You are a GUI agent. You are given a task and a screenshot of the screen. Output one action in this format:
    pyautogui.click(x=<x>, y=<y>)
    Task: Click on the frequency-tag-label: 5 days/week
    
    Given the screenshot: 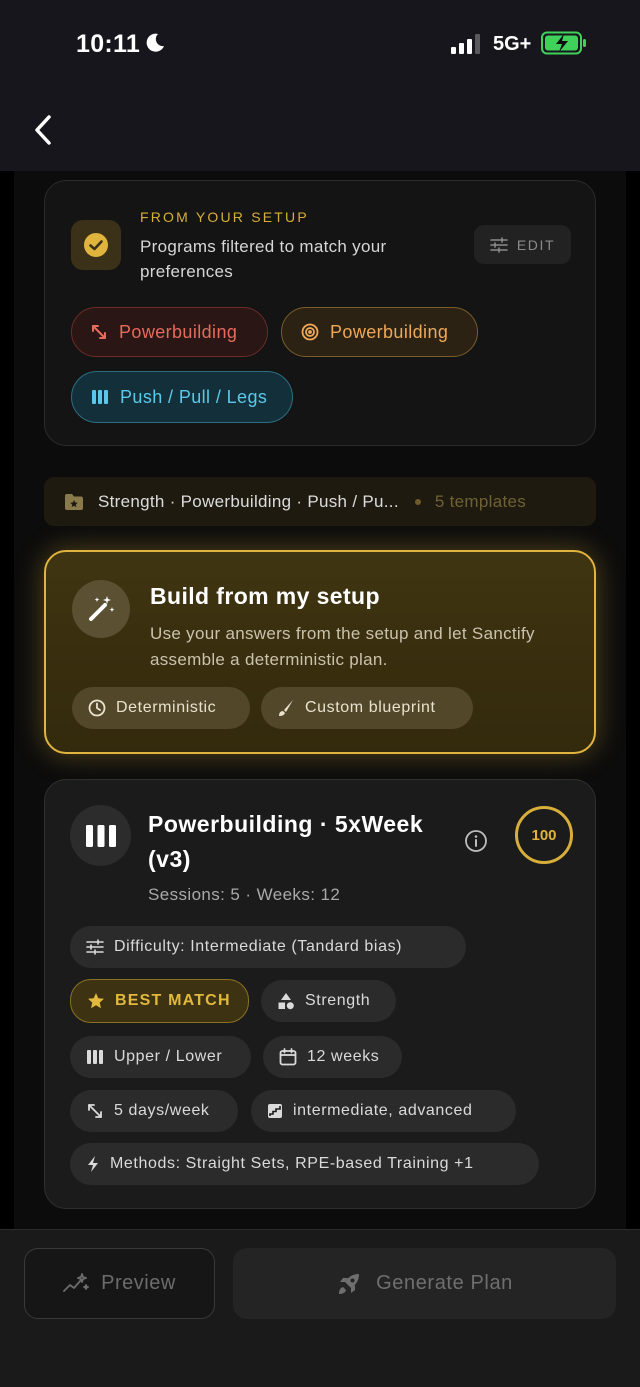 What is the action you would take?
    pyautogui.click(x=162, y=1110)
    